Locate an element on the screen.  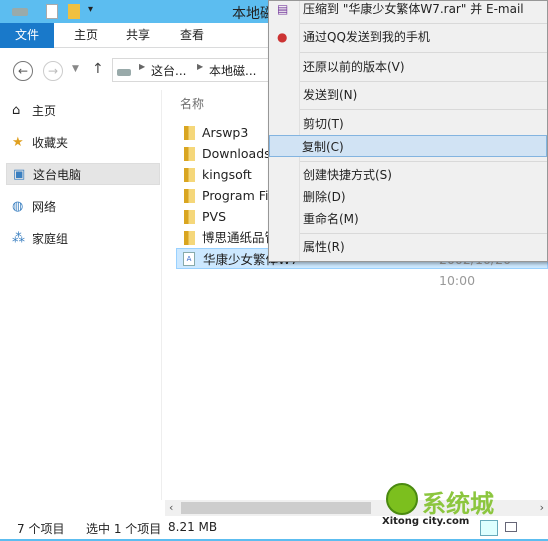
menu-label: 压缩到 "华康少女繁体W7.rar" 并 E-mail is located at coordinates (413, 9).